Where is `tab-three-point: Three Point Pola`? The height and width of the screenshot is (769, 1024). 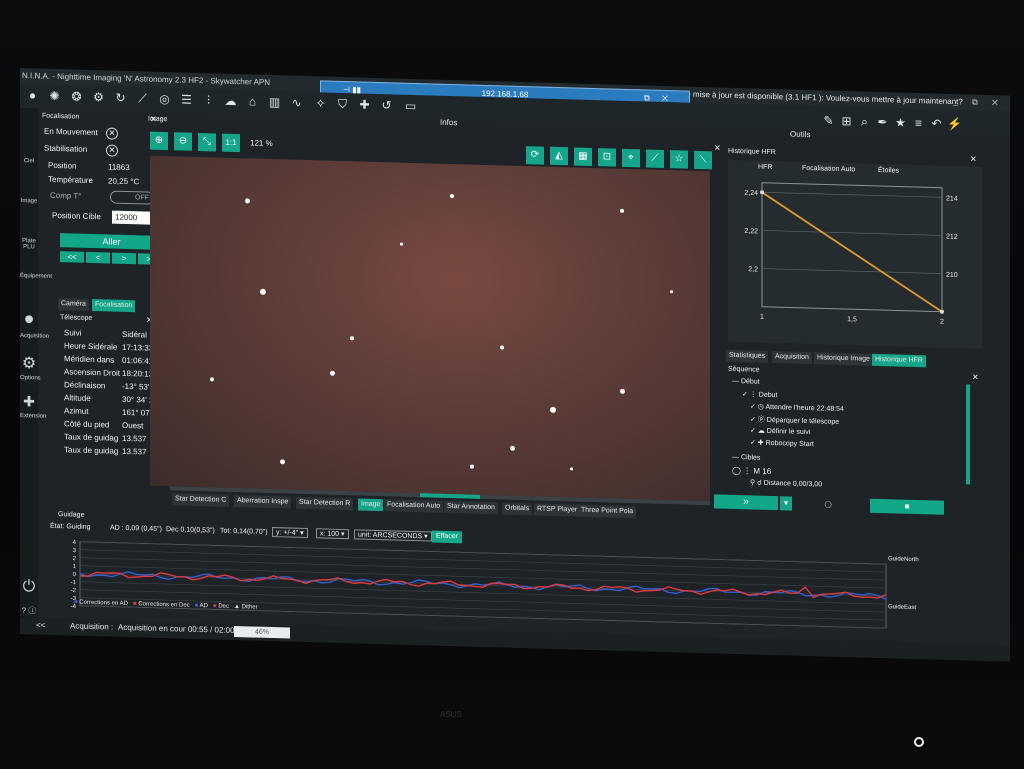
tab-three-point: Three Point Pola is located at coordinates (608, 511).